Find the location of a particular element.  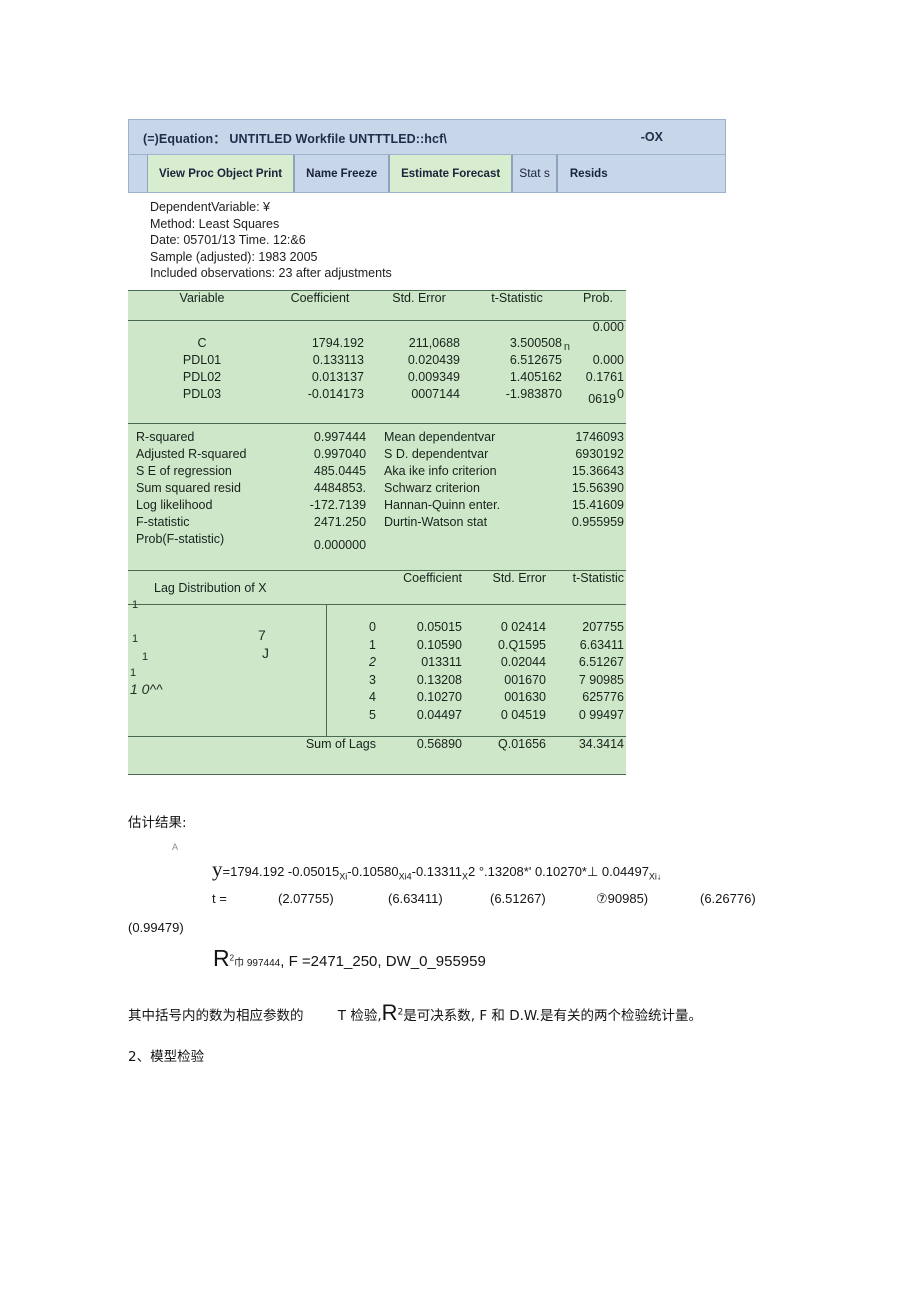

stat-label-log-likelihood: Log likelihood is located at coordinates (174, 505).